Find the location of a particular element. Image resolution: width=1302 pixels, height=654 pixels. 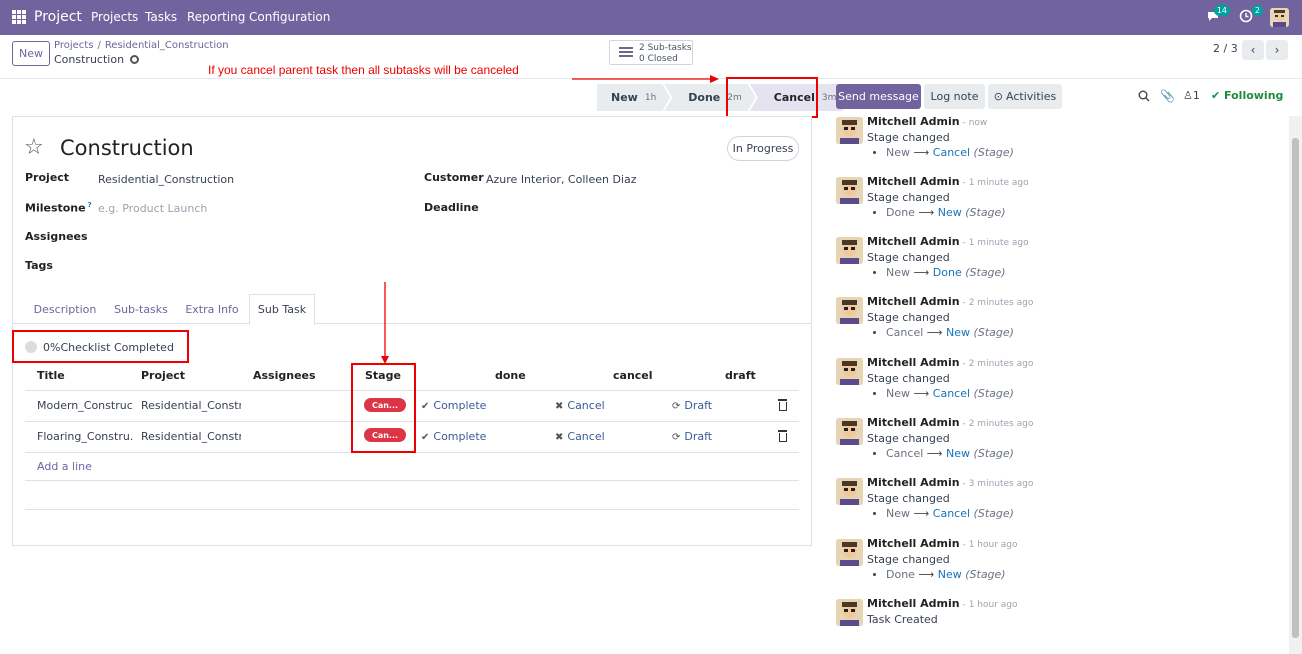

menu-configuration: Configuration is located at coordinates (289, 17).